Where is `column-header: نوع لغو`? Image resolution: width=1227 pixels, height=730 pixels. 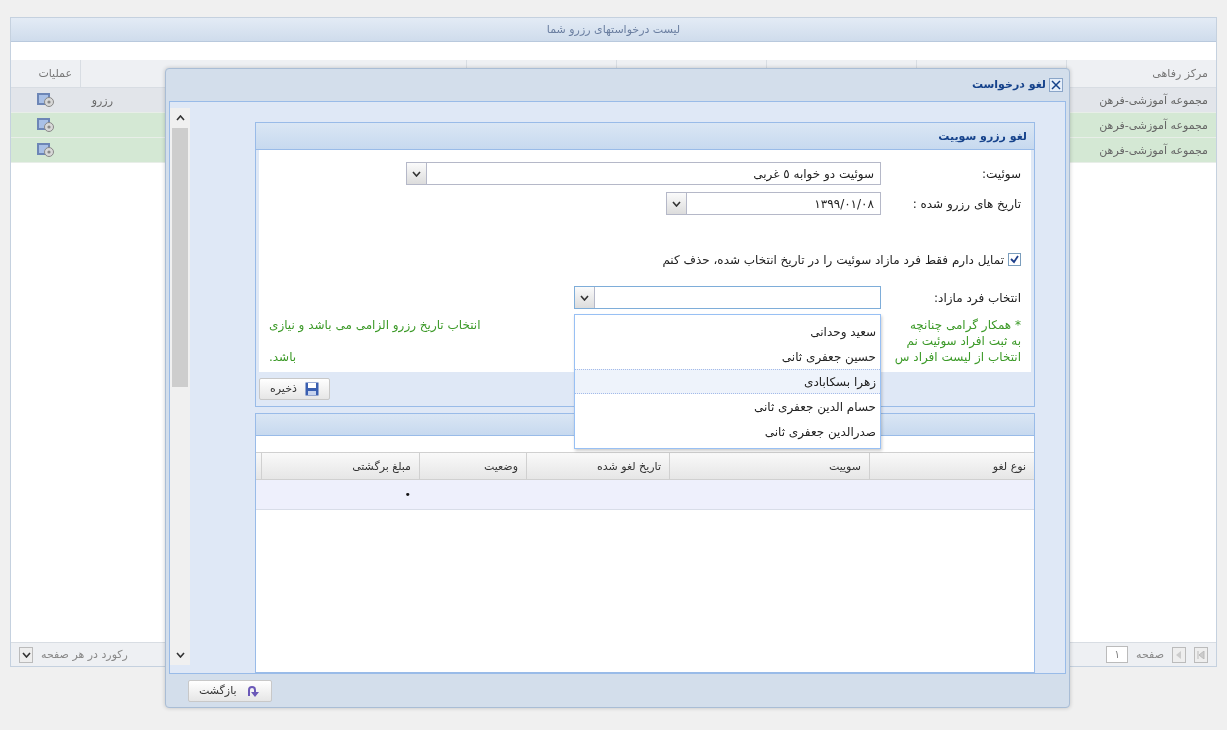 column-header: نوع لغو is located at coordinates (951, 465).